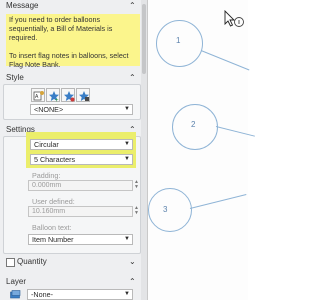 This screenshot has width=320, height=300. What do you see at coordinates (70, 78) in the screenshot?
I see `style-group-header: Style ⌃` at bounding box center [70, 78].